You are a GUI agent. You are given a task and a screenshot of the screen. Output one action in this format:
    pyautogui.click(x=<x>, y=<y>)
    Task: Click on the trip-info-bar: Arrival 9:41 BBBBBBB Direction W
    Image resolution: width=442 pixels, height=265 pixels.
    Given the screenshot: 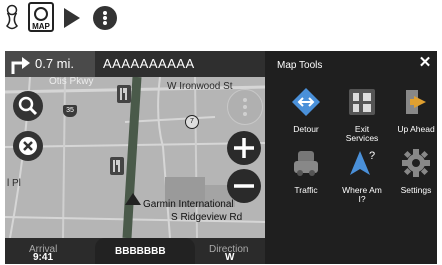 What is the action you would take?
    pyautogui.click(x=135, y=251)
    